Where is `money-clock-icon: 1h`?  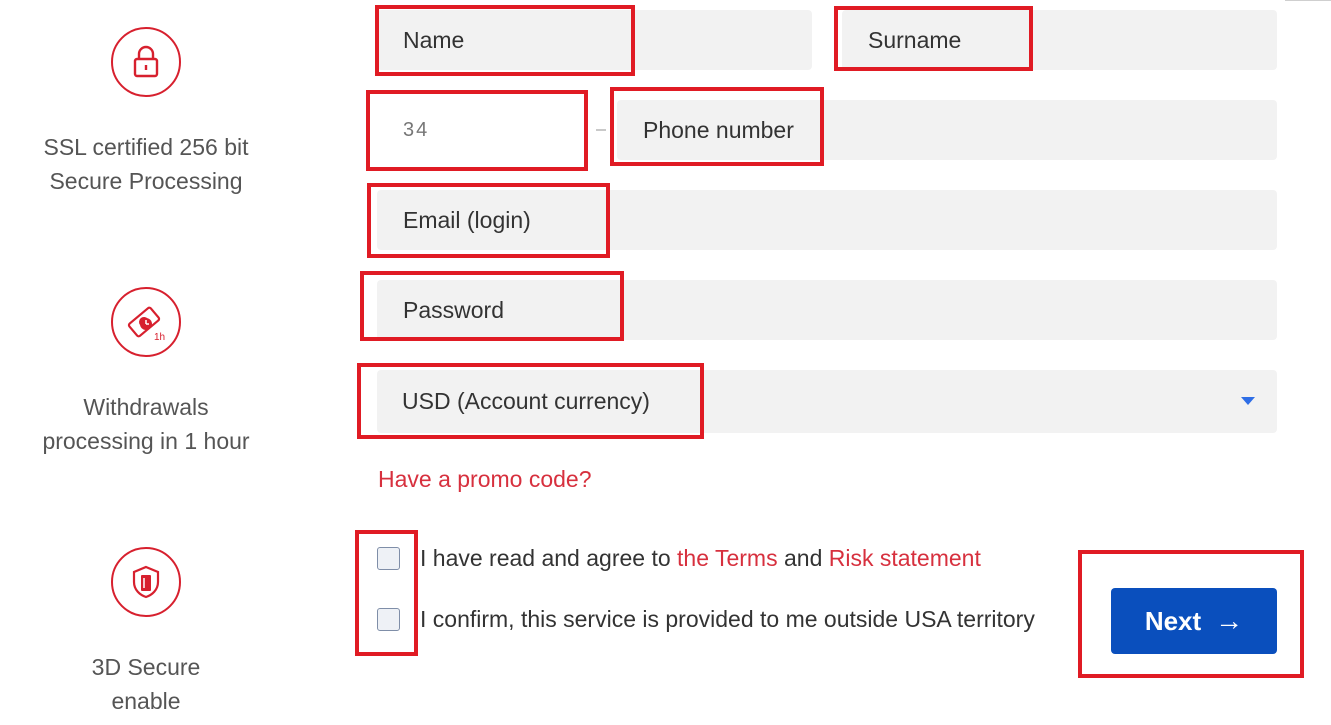 money-clock-icon: 1h is located at coordinates (146, 322).